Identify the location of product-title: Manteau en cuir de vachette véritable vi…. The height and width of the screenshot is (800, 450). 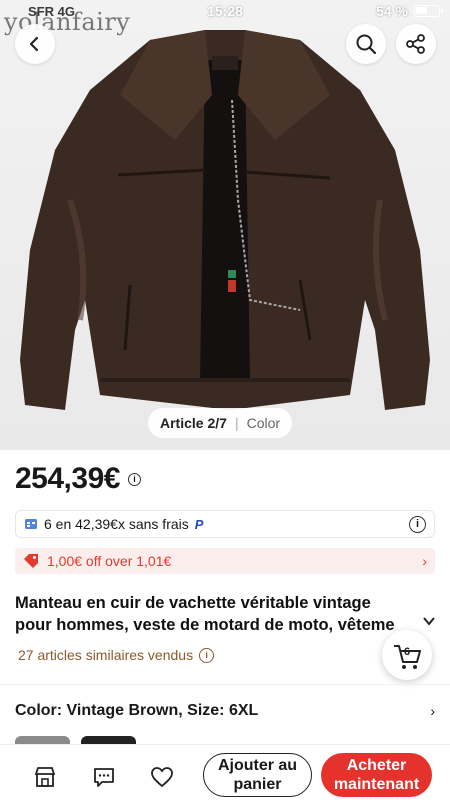
(217, 614).